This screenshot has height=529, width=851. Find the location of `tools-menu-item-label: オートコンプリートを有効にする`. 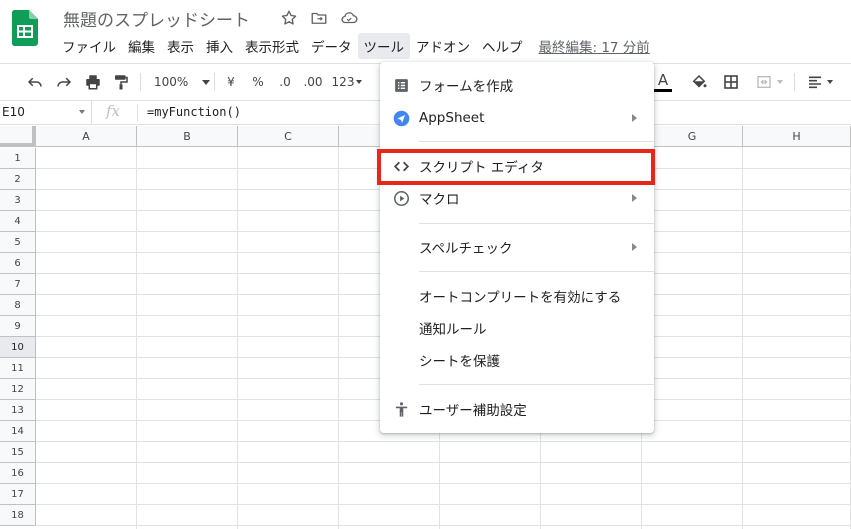

tools-menu-item-label: オートコンプリートを有効にする is located at coordinates (520, 298).